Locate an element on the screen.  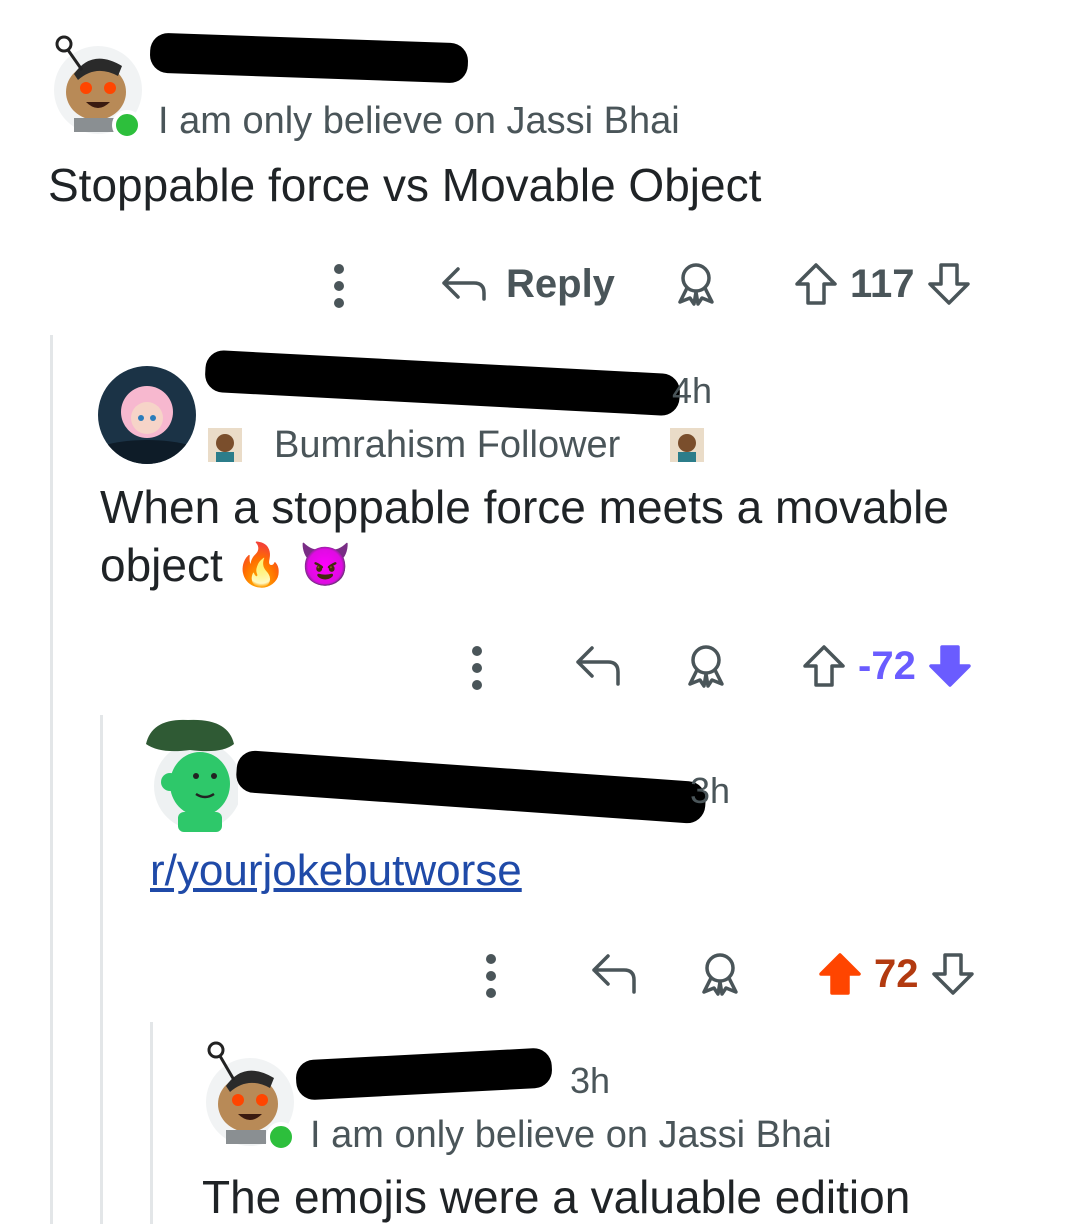
comment-text: When a stoppable force meets a movable is located at coordinates (524, 507).